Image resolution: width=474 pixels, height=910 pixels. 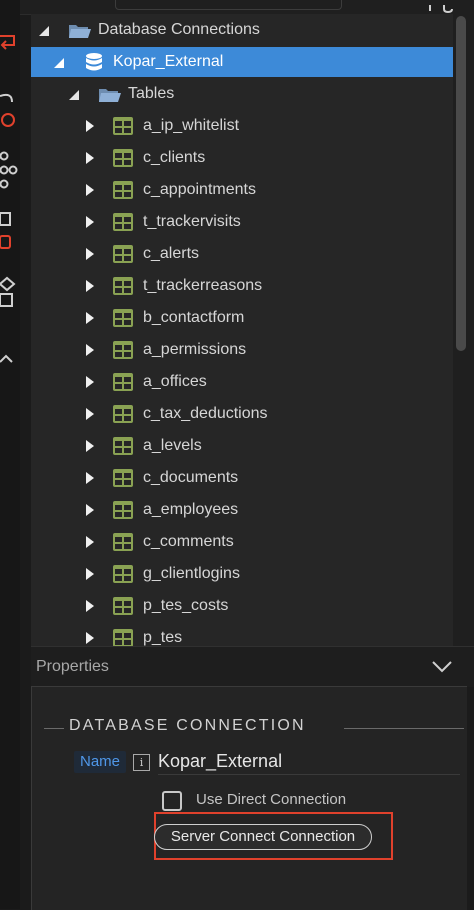 What do you see at coordinates (242, 158) in the screenshot?
I see `table-row: c_clients` at bounding box center [242, 158].